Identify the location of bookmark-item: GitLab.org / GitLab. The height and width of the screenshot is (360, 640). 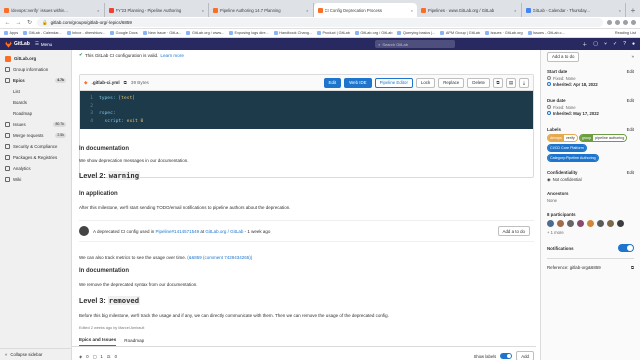
(373, 33).